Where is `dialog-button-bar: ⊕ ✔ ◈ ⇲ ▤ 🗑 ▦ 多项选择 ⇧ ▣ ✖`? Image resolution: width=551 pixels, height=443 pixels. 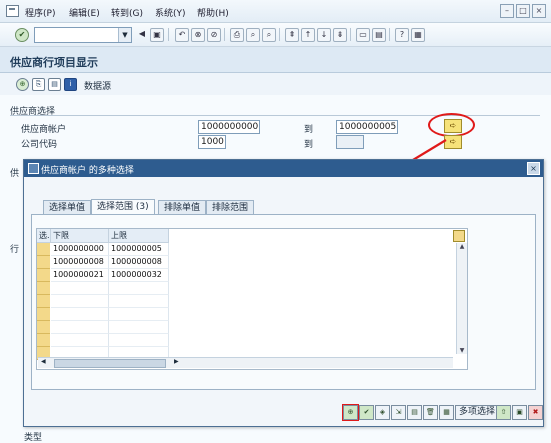 dialog-button-bar: ⊕ ✔ ◈ ⇲ ▤ 🗑 ▦ 多项选择 ⇧ ▣ ✖ is located at coordinates (442, 412).